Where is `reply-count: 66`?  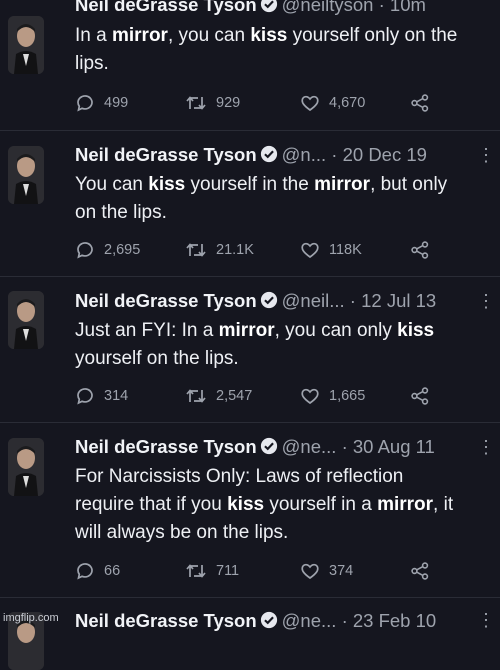 reply-count: 66 is located at coordinates (112, 571).